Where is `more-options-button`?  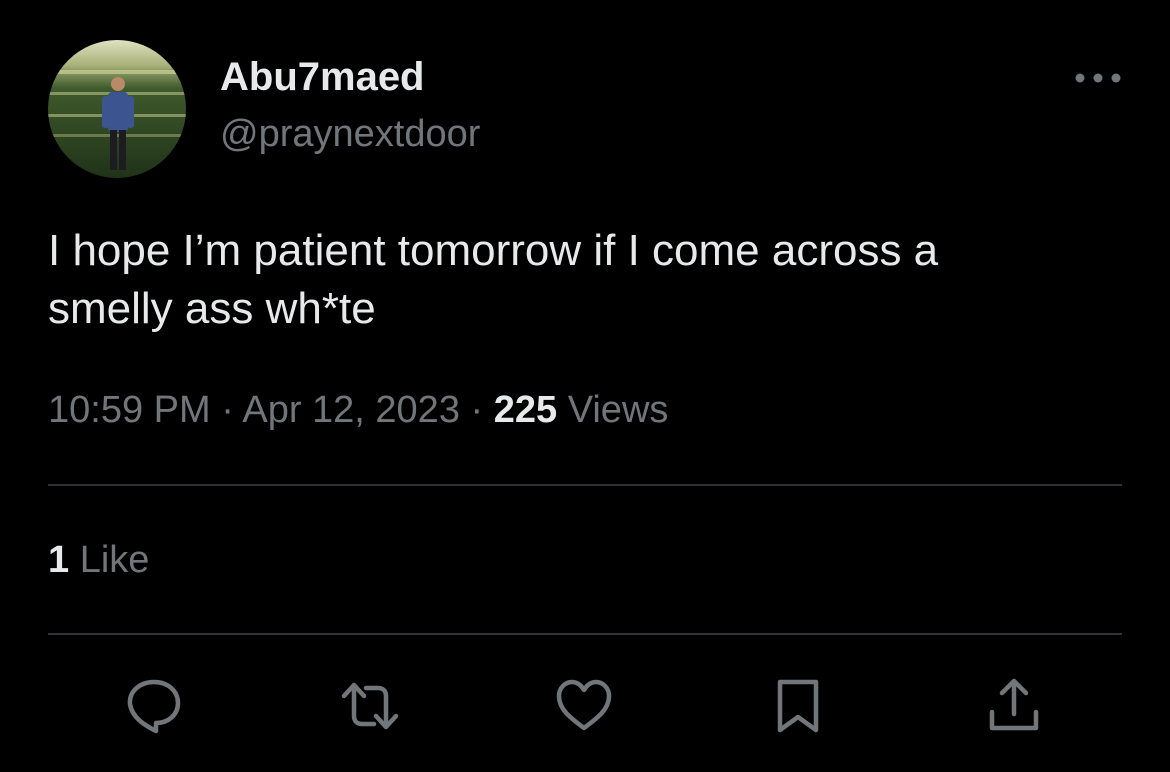
more-options-button is located at coordinates (1098, 78).